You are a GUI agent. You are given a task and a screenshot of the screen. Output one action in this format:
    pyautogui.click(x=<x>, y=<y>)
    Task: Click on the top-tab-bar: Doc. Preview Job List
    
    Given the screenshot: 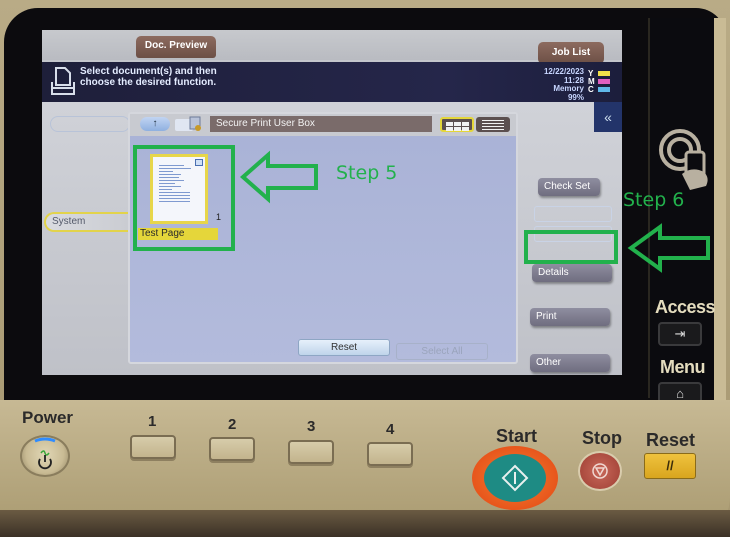 What is the action you would take?
    pyautogui.click(x=332, y=47)
    